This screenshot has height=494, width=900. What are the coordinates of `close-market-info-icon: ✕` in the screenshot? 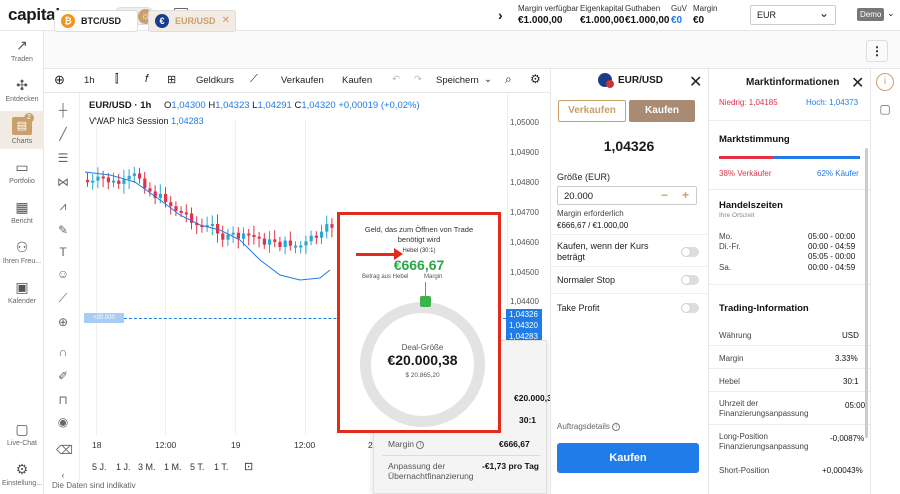 It's located at (857, 83).